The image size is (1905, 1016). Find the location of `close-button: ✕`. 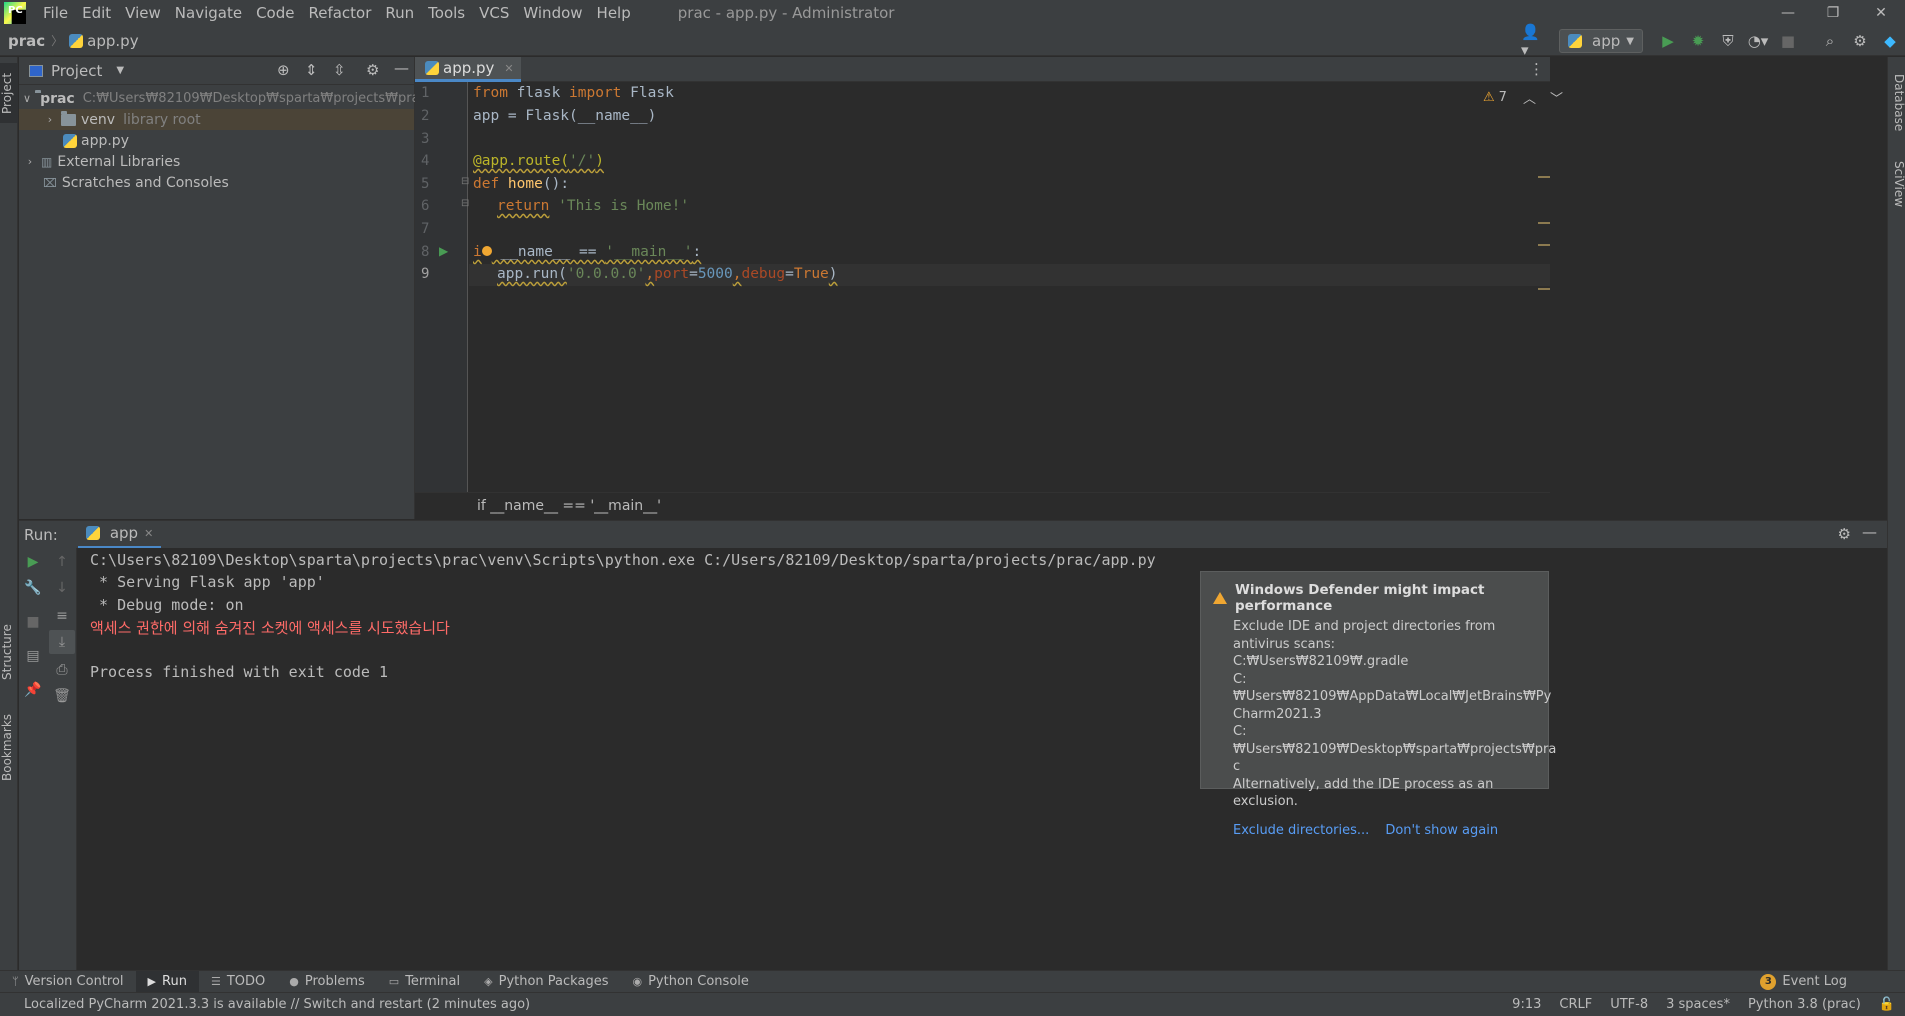

close-button: ✕ is located at coordinates (1881, 13).